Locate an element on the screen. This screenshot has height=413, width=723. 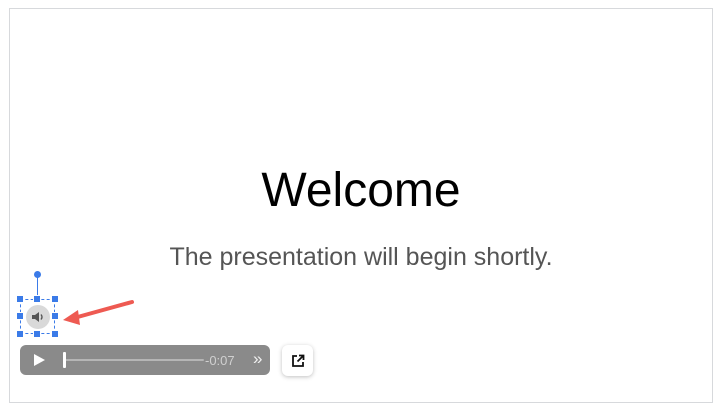
resize-handle-top is located at coordinates (37, 299).